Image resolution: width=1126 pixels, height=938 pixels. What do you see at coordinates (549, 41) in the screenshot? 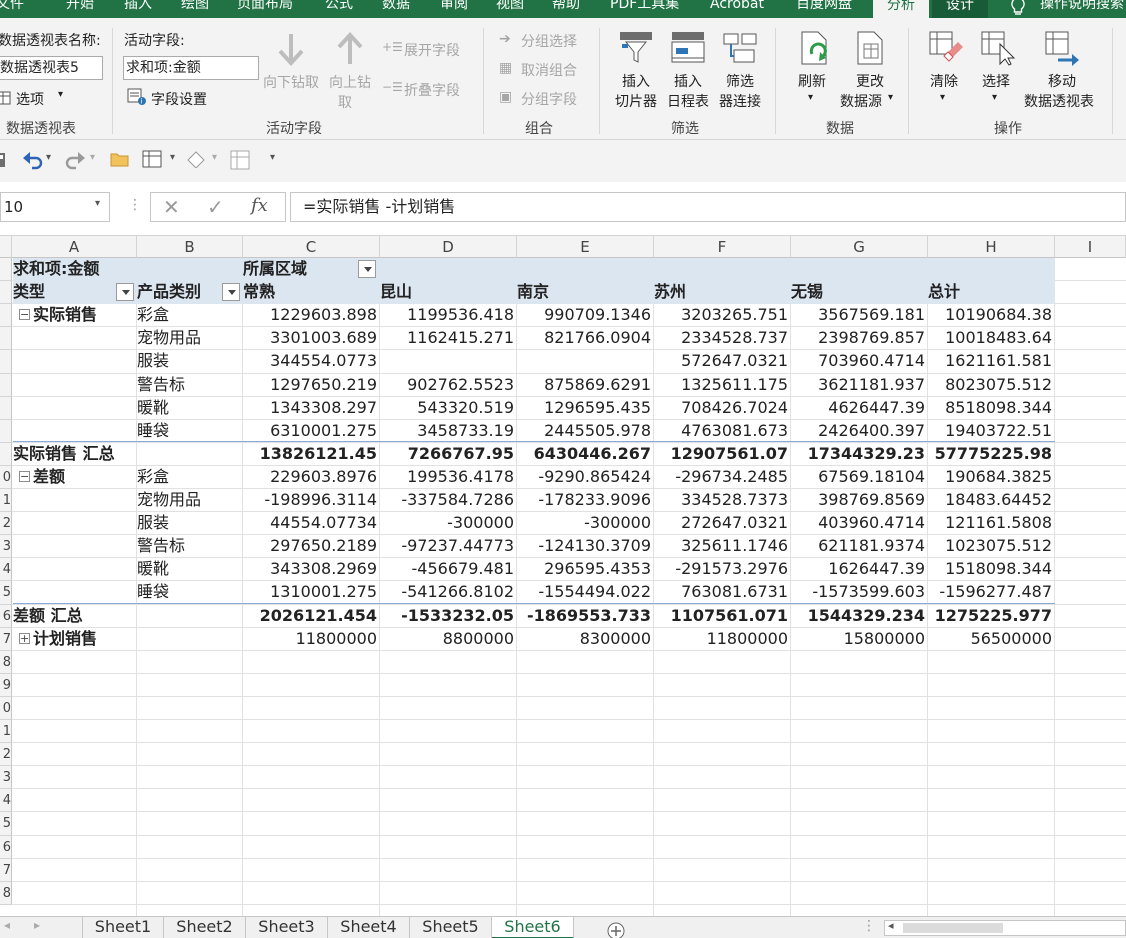
I see `group-selection-button: 分组选择` at bounding box center [549, 41].